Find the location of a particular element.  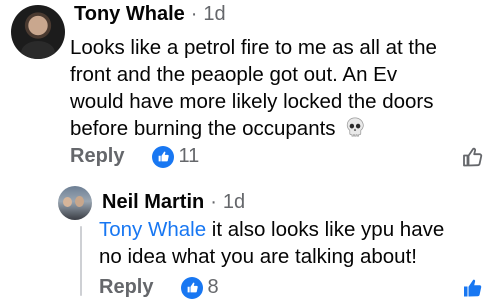

comment-text-line-last: before burning the occupants is located at coordinates (280, 128).